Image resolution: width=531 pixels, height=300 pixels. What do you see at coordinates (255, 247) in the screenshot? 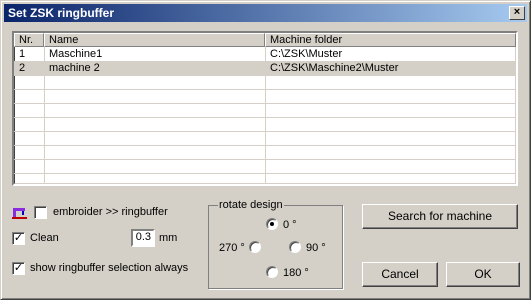
I see `rotate-270-radio` at bounding box center [255, 247].